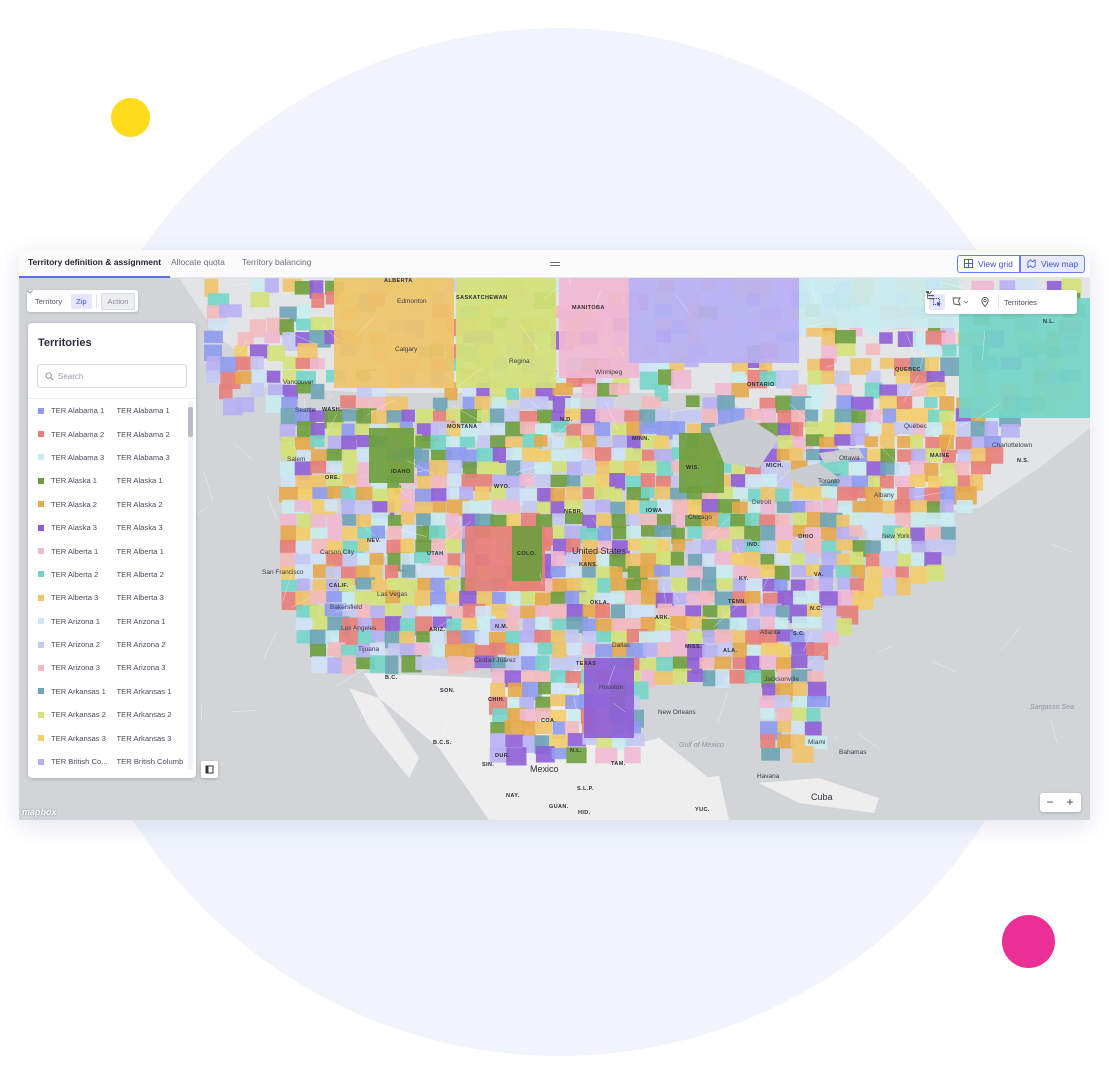  Describe the element at coordinates (143, 434) in the screenshot. I see `territory-label: TER Alabama 2` at that location.